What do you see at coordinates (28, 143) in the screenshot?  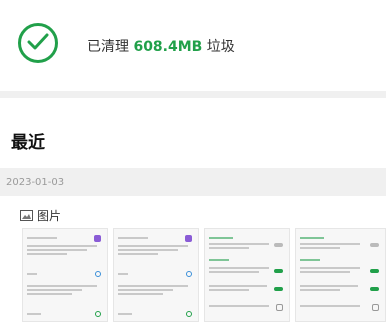 I see `recent-title: 最近` at bounding box center [28, 143].